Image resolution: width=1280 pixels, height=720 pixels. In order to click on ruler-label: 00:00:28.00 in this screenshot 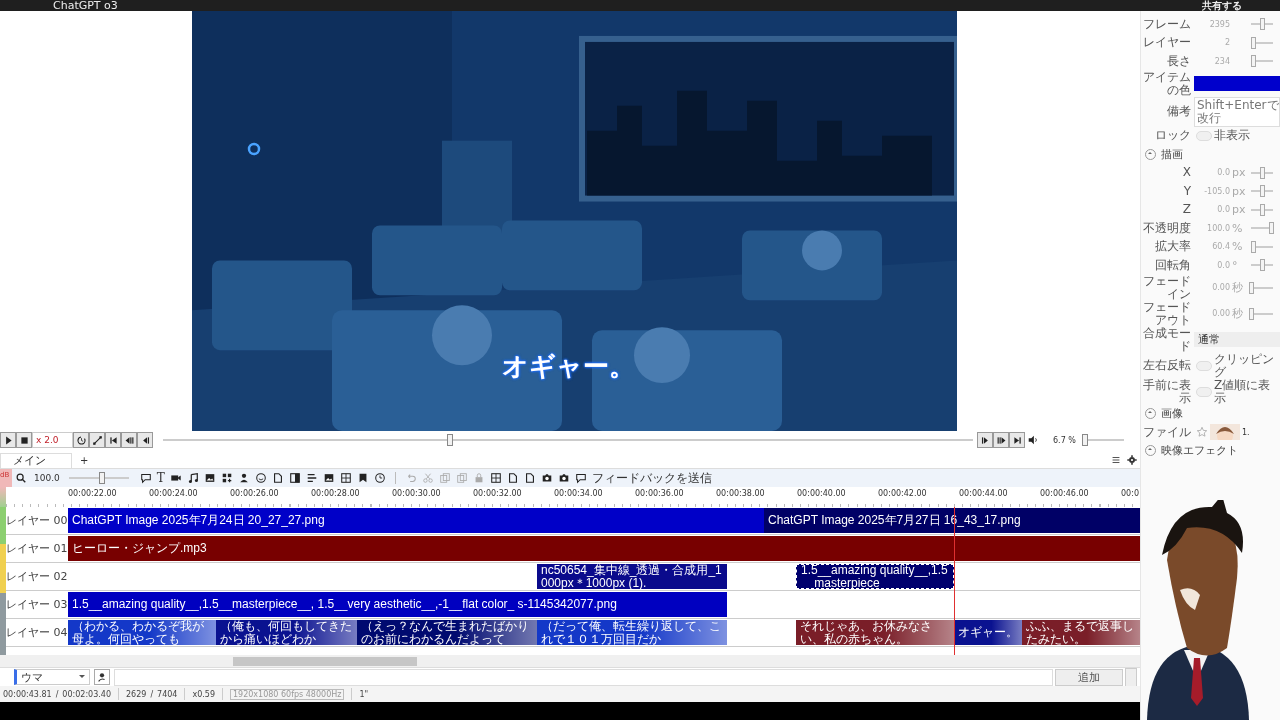, I will do `click(336, 494)`.